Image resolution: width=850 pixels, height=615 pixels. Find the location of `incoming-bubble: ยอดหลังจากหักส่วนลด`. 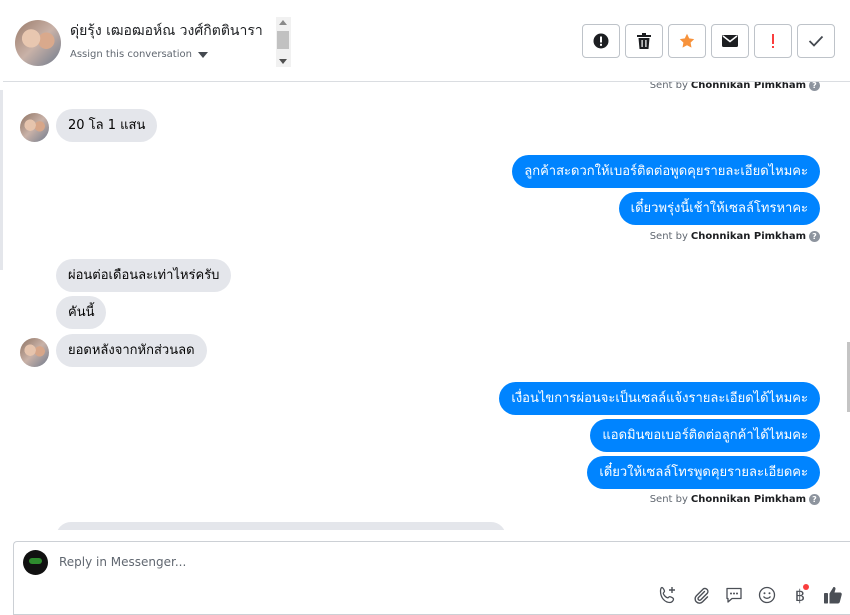

incoming-bubble: ยอดหลังจากหักส่วนลด is located at coordinates (131, 350).